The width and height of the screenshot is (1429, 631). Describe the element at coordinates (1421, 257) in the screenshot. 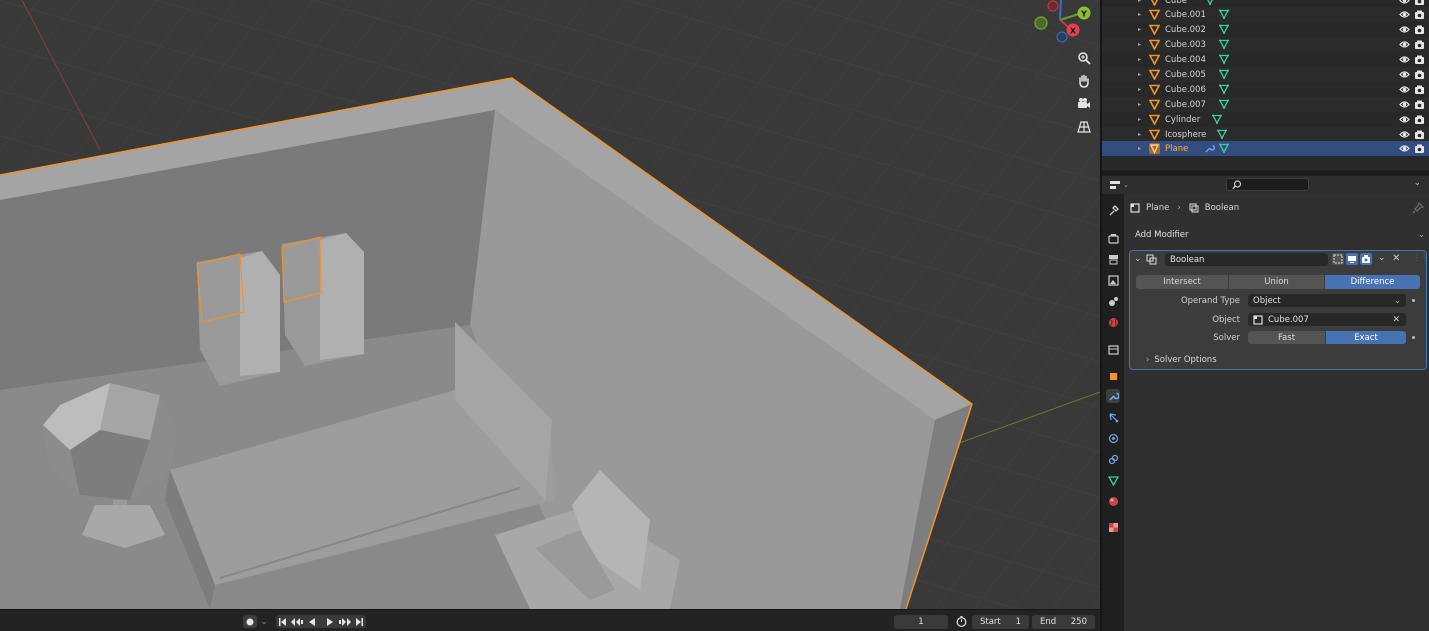

I see `drag-handle-icon: ⋮⋮` at that location.